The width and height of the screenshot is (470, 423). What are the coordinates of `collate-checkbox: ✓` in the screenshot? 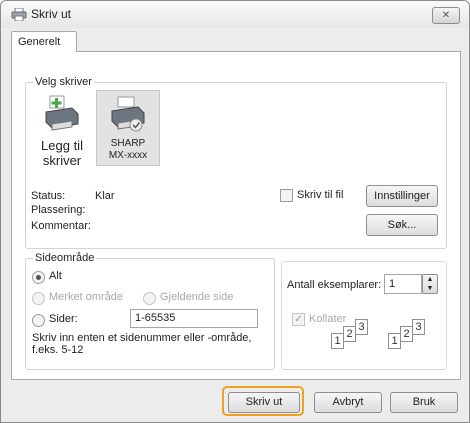 It's located at (298, 319).